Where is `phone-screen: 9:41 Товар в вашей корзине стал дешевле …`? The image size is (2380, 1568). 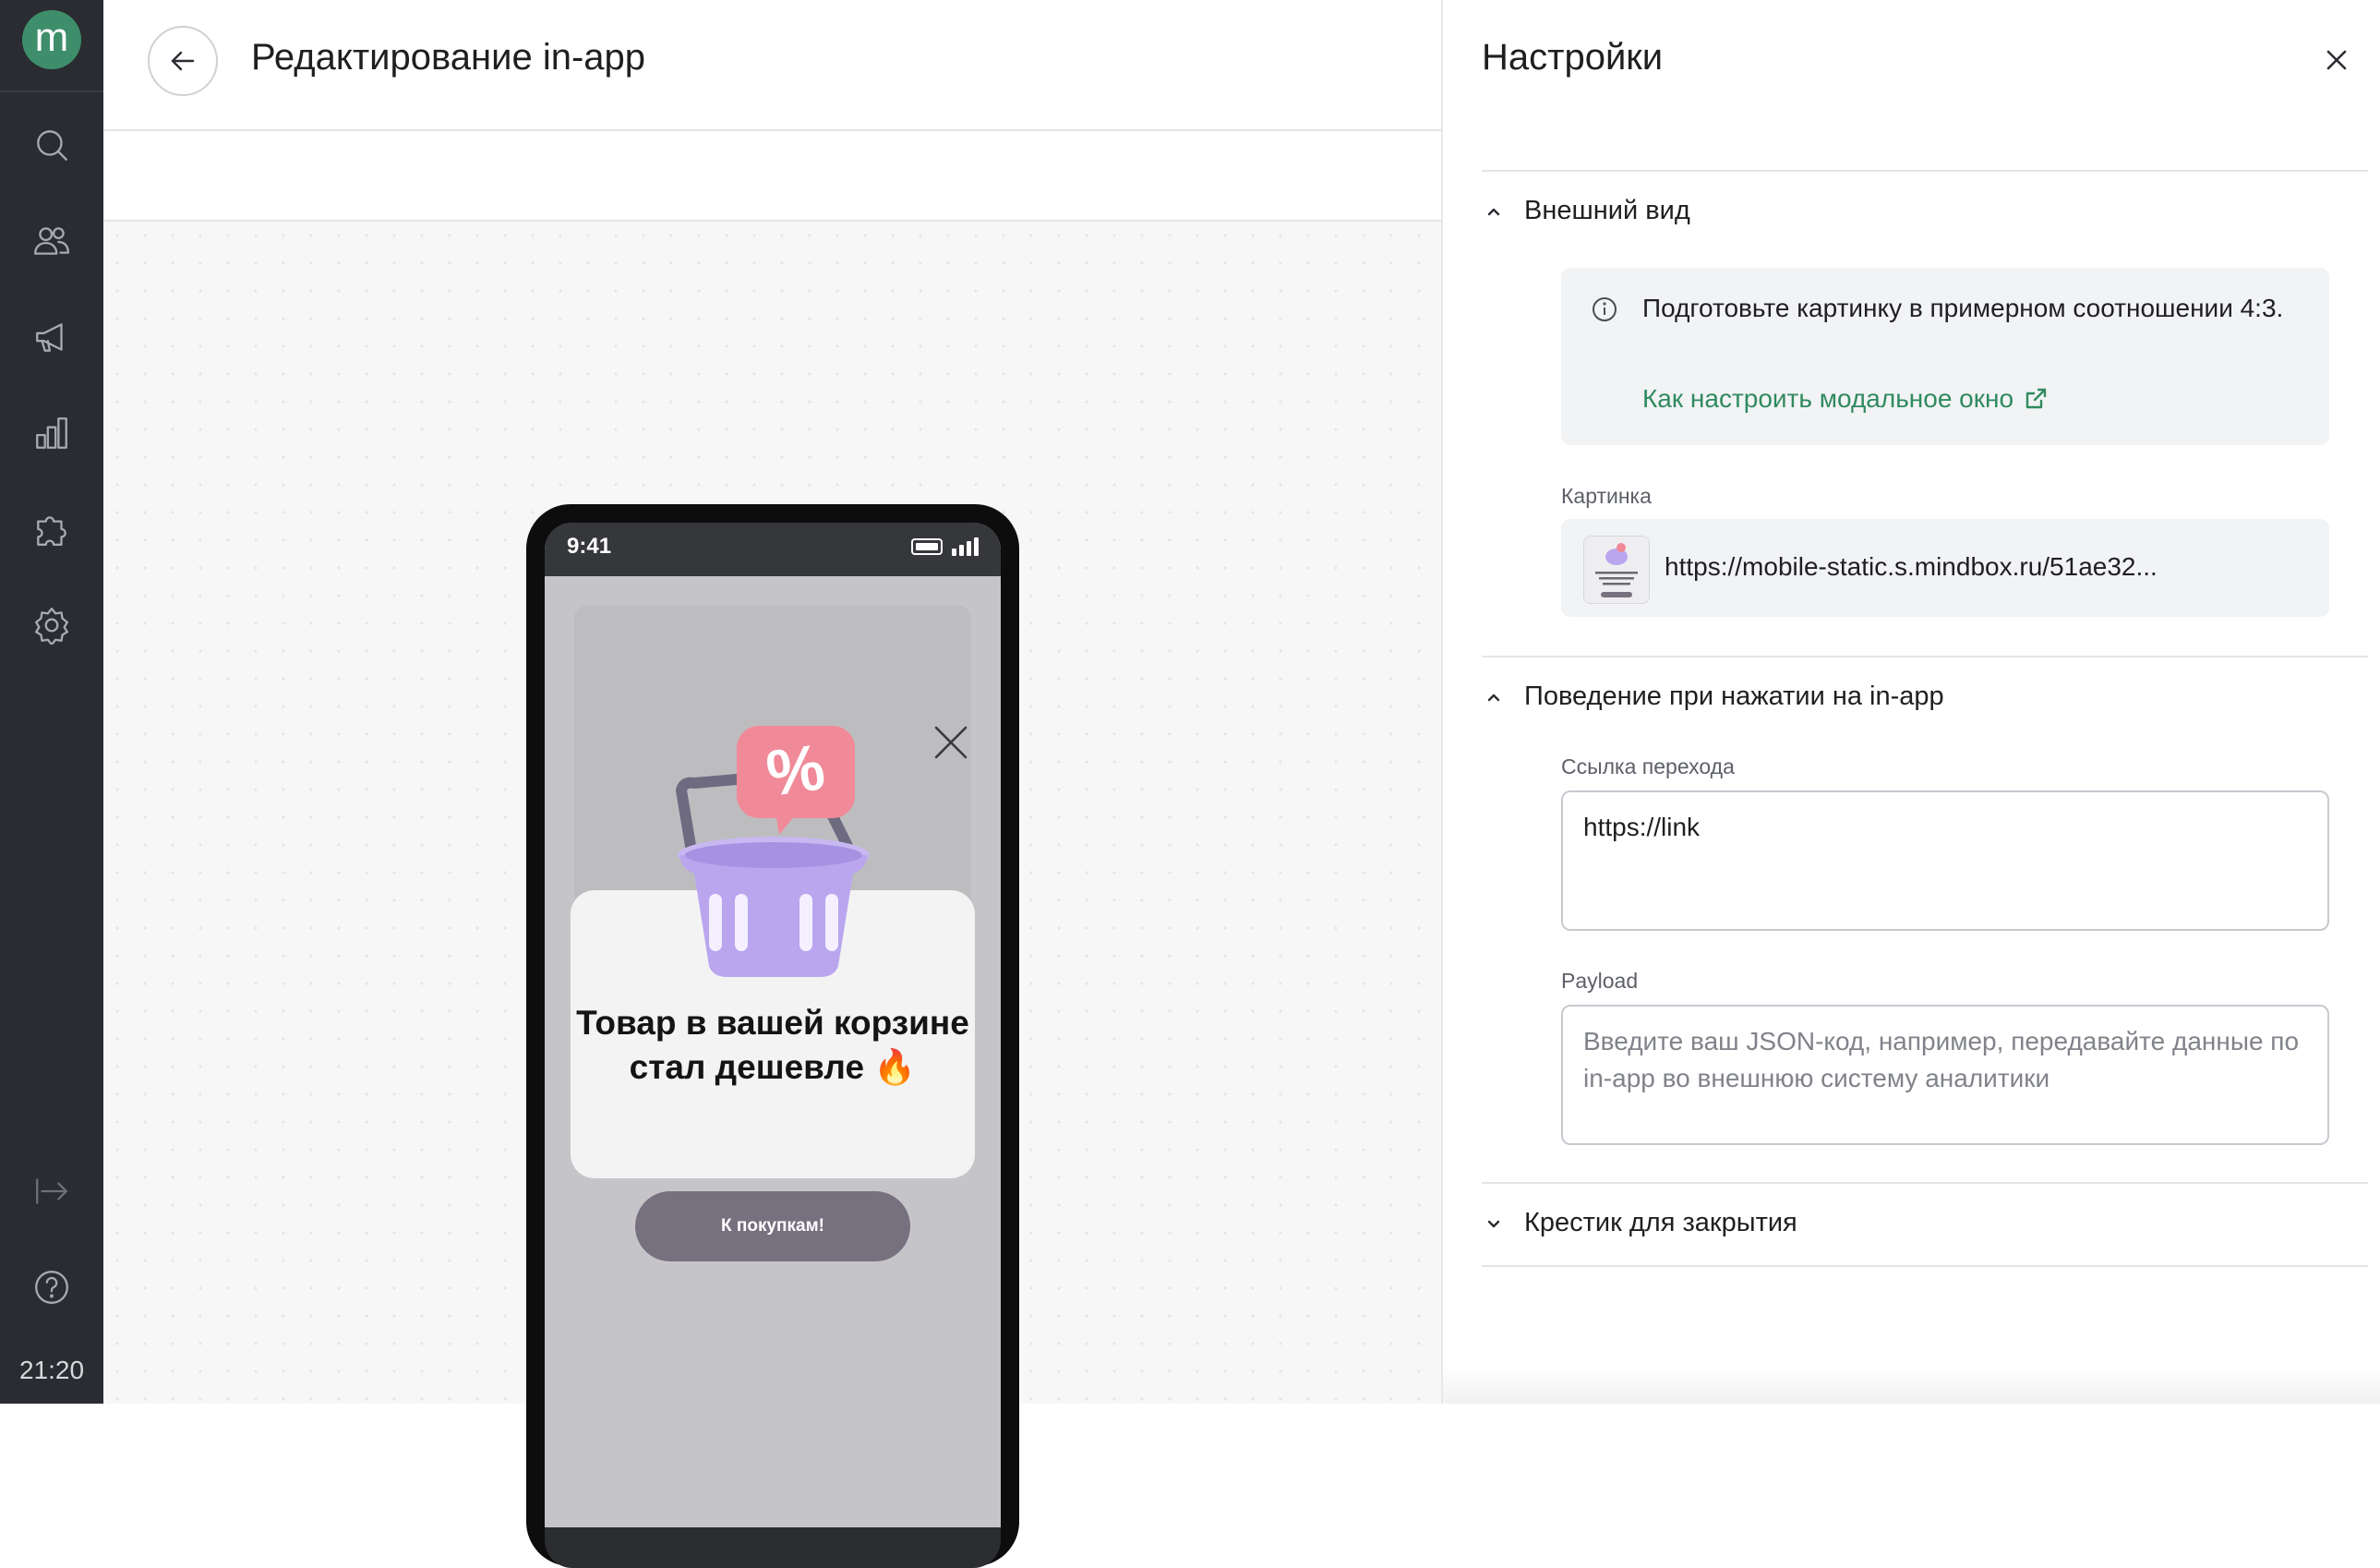 phone-screen: 9:41 Товар в вашей корзине стал дешевле … is located at coordinates (773, 1025).